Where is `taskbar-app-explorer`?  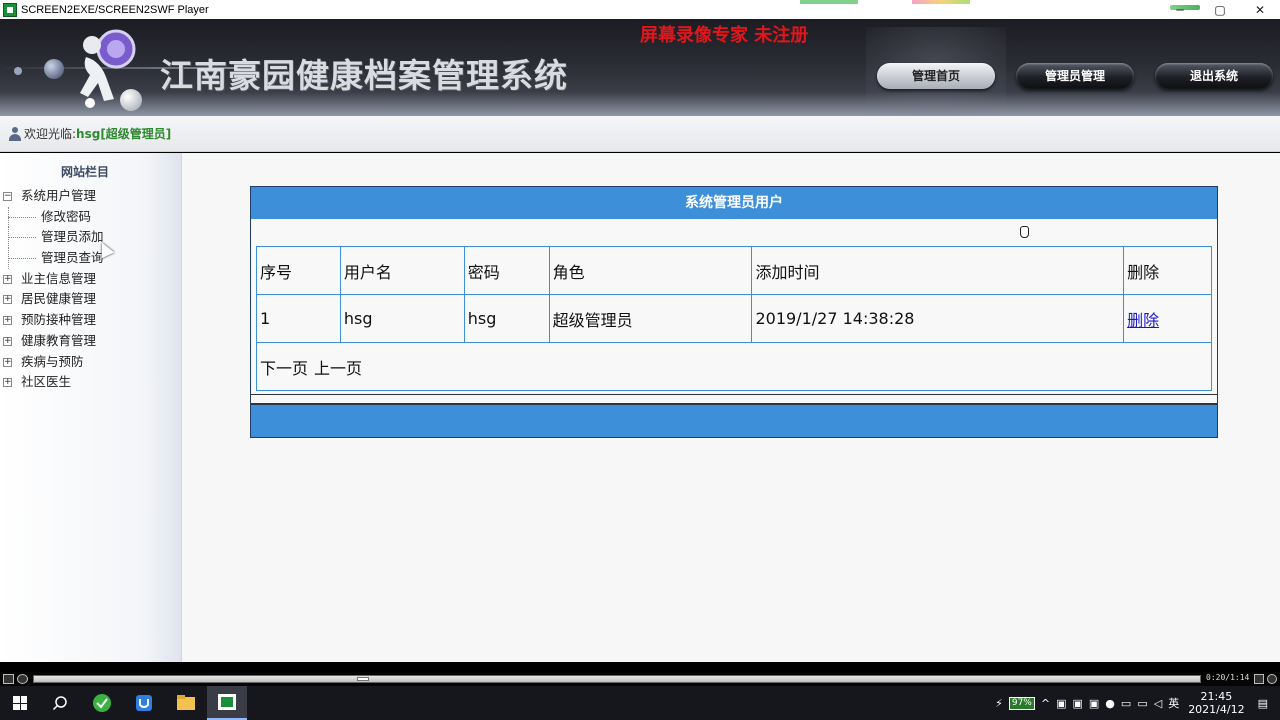
taskbar-app-explorer is located at coordinates (186, 703).